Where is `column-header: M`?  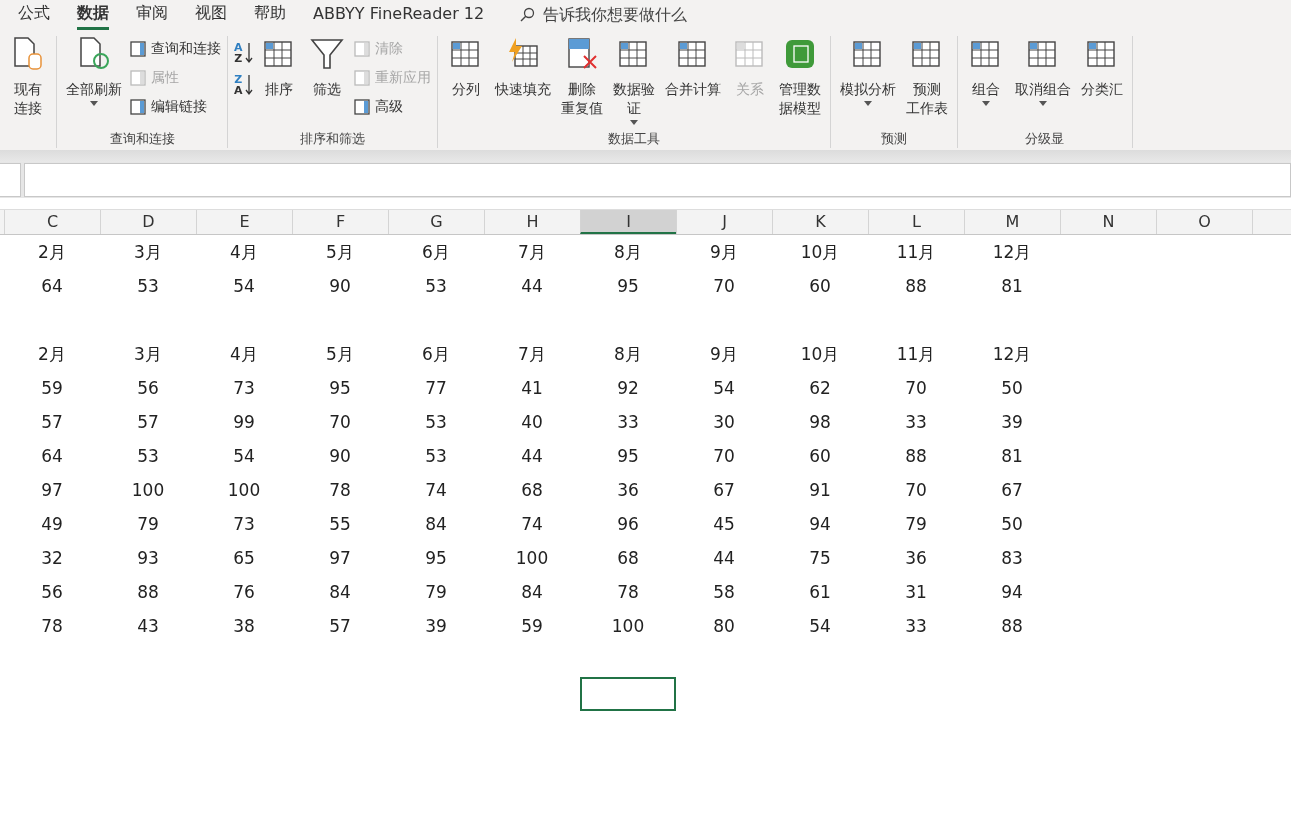
column-header: M is located at coordinates (1012, 222).